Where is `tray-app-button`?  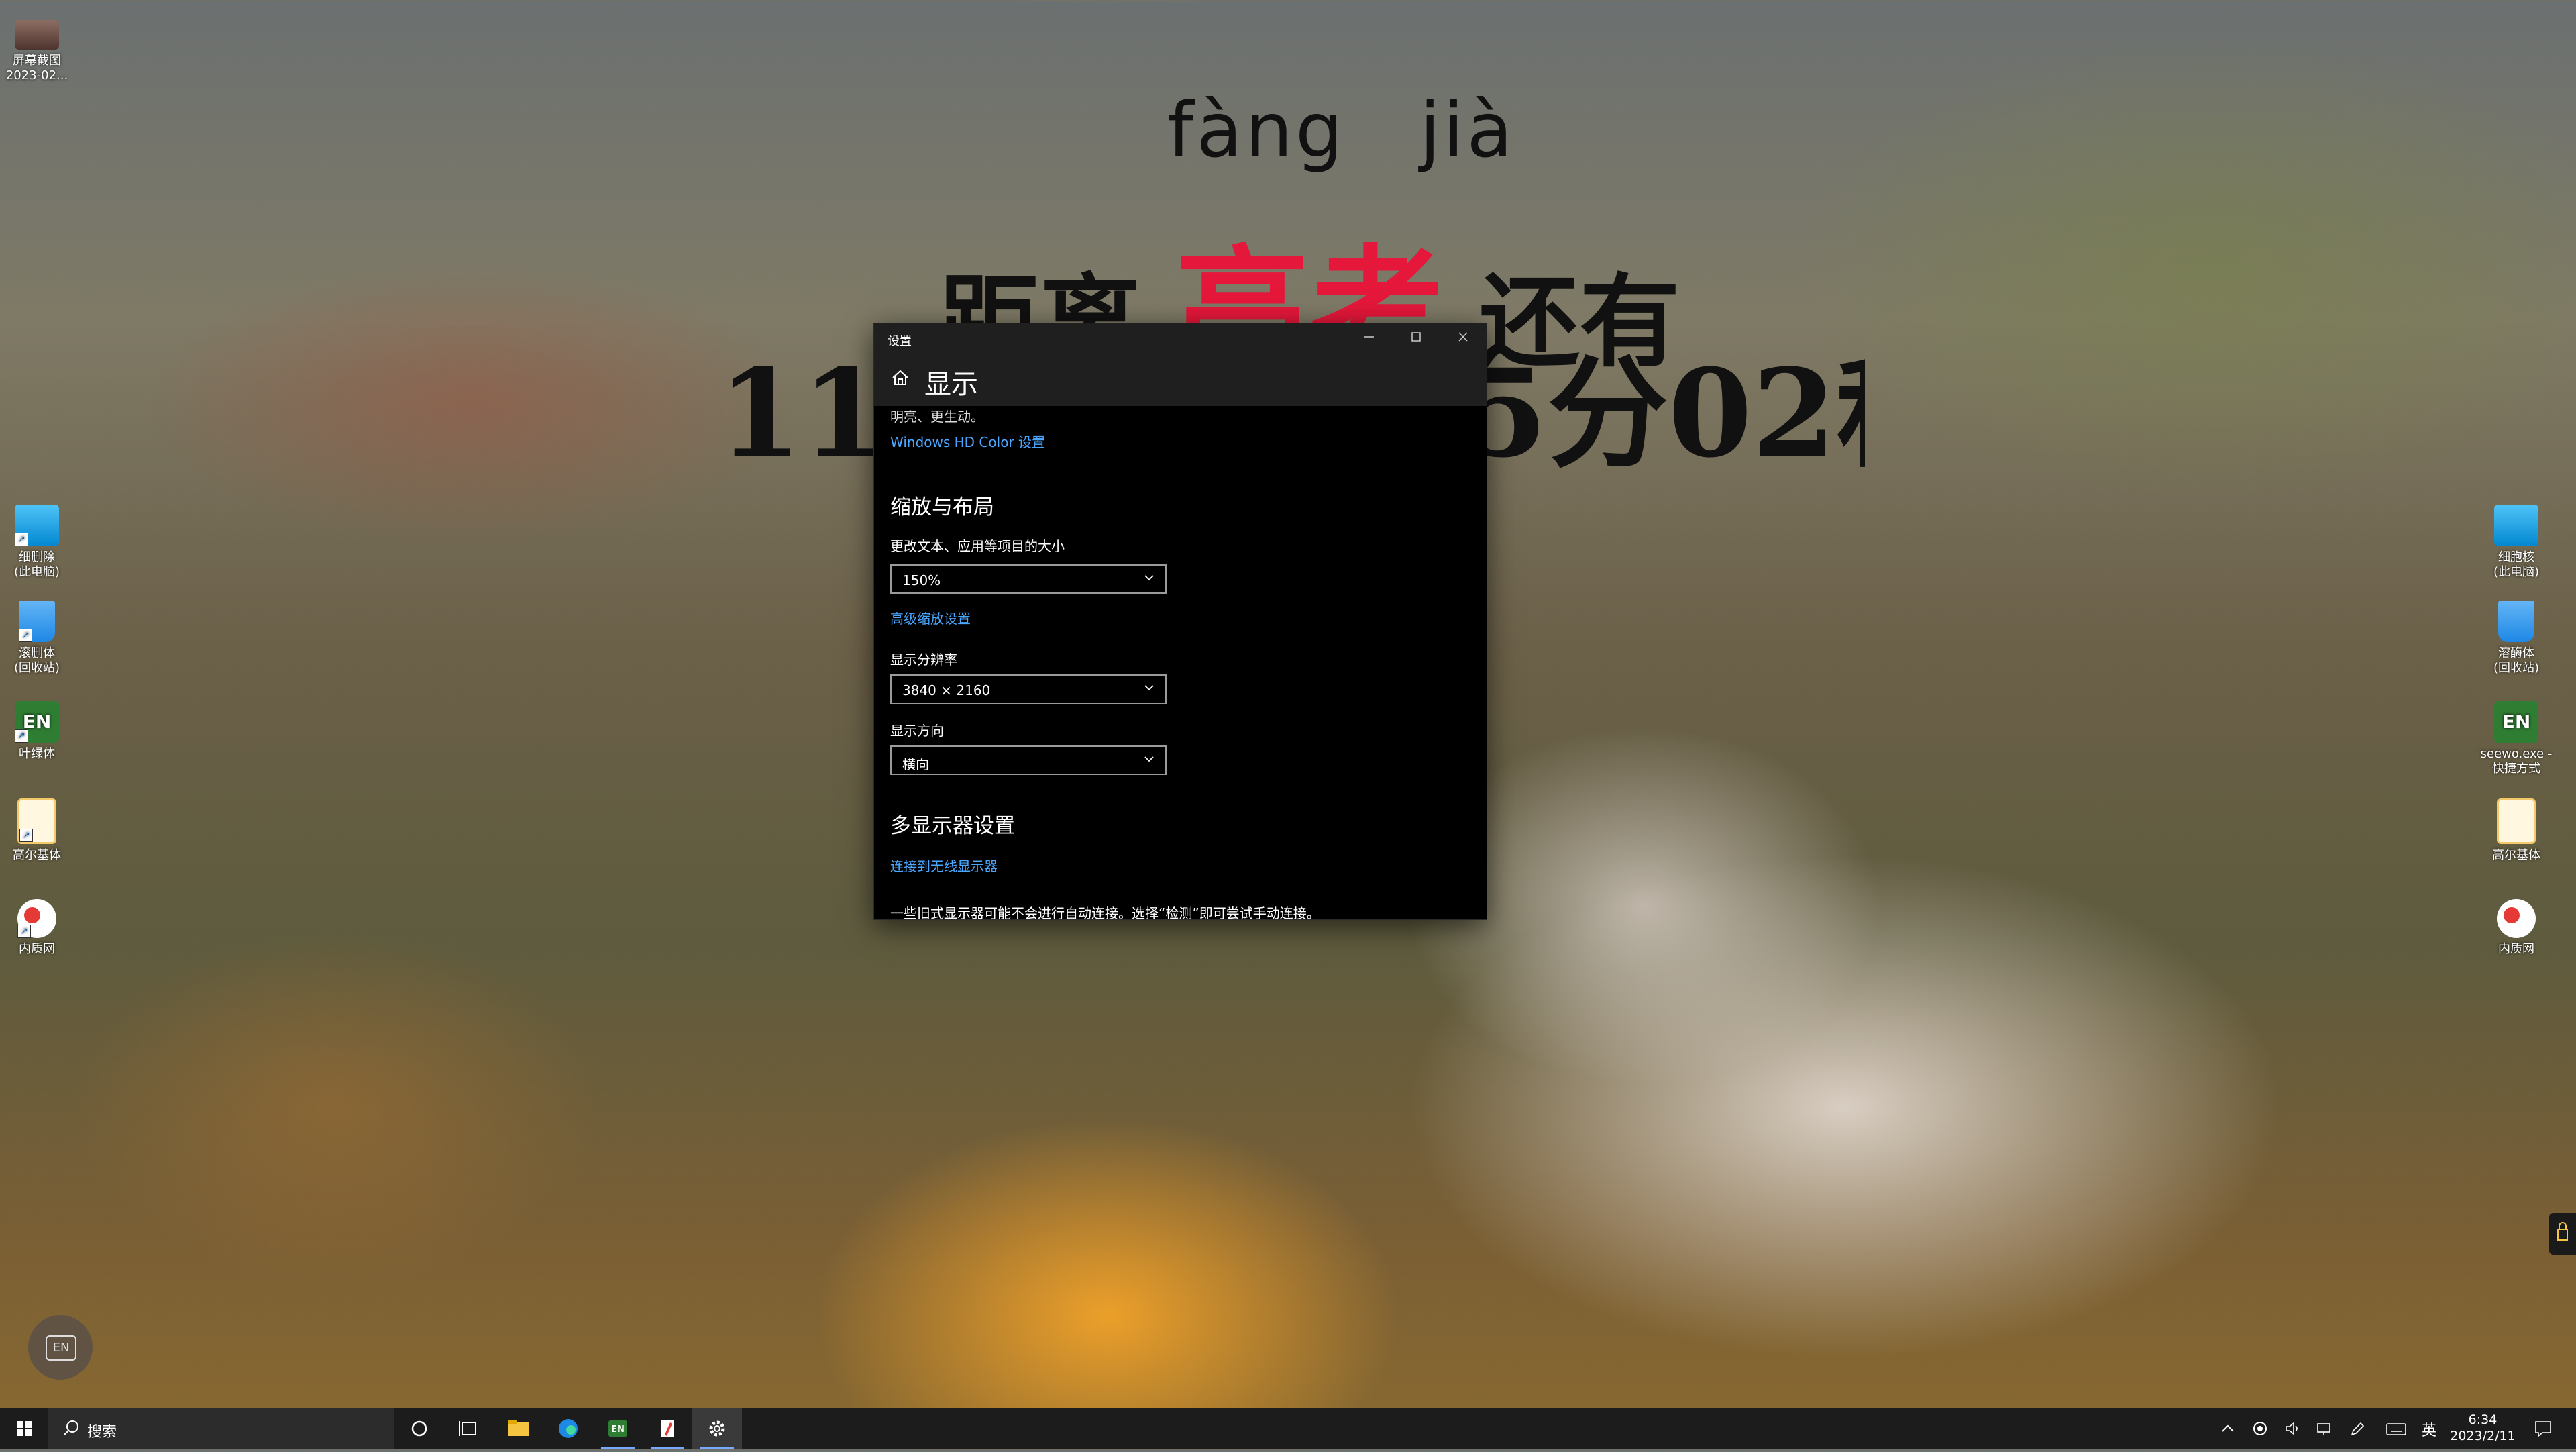 tray-app-button is located at coordinates (2260, 1431).